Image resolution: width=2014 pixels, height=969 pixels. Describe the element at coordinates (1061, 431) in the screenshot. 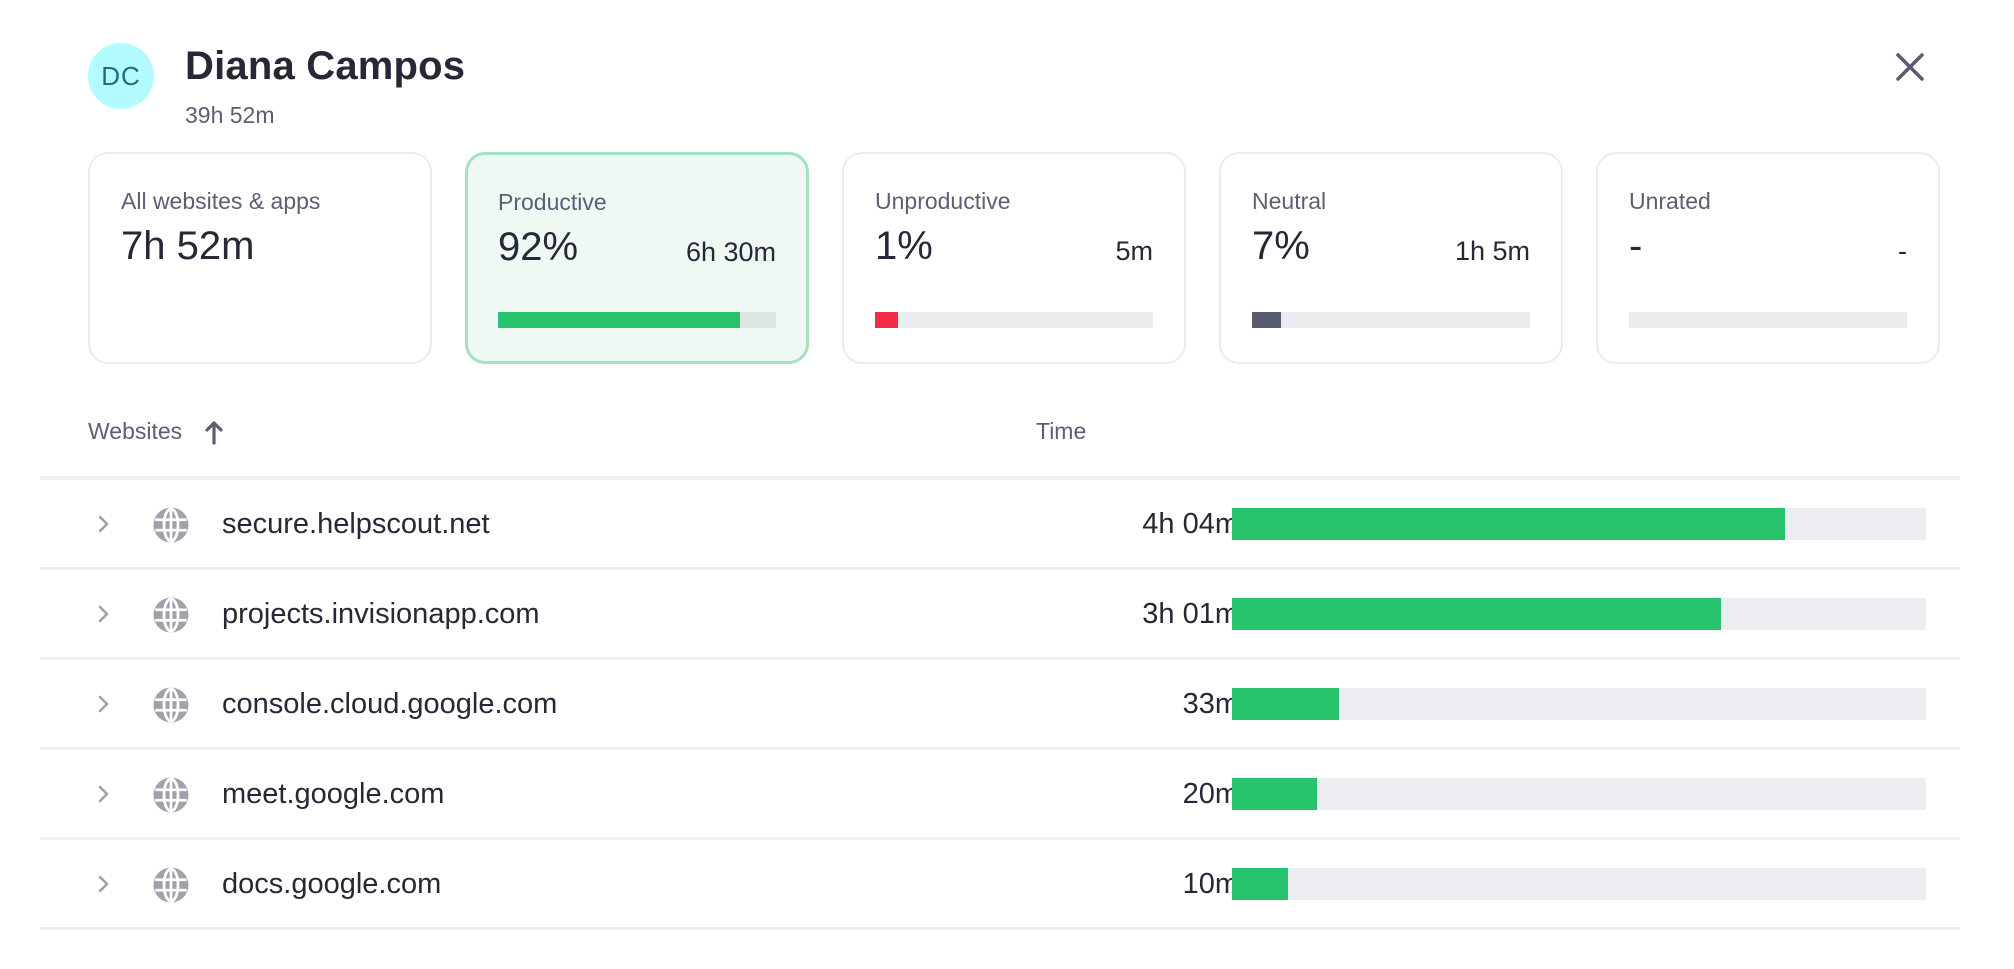

I see `column-header-time: Time` at that location.